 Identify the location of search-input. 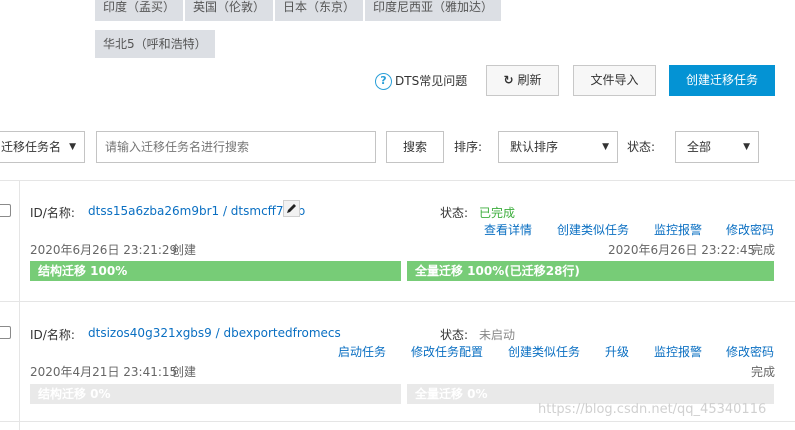
(236, 147).